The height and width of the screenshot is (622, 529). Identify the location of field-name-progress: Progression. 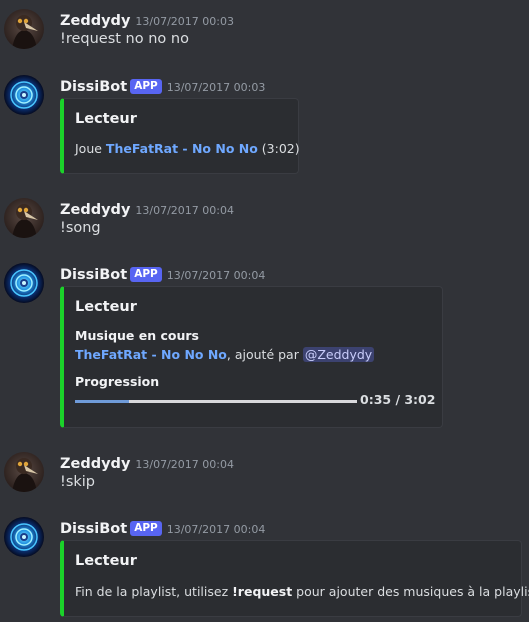
(117, 381).